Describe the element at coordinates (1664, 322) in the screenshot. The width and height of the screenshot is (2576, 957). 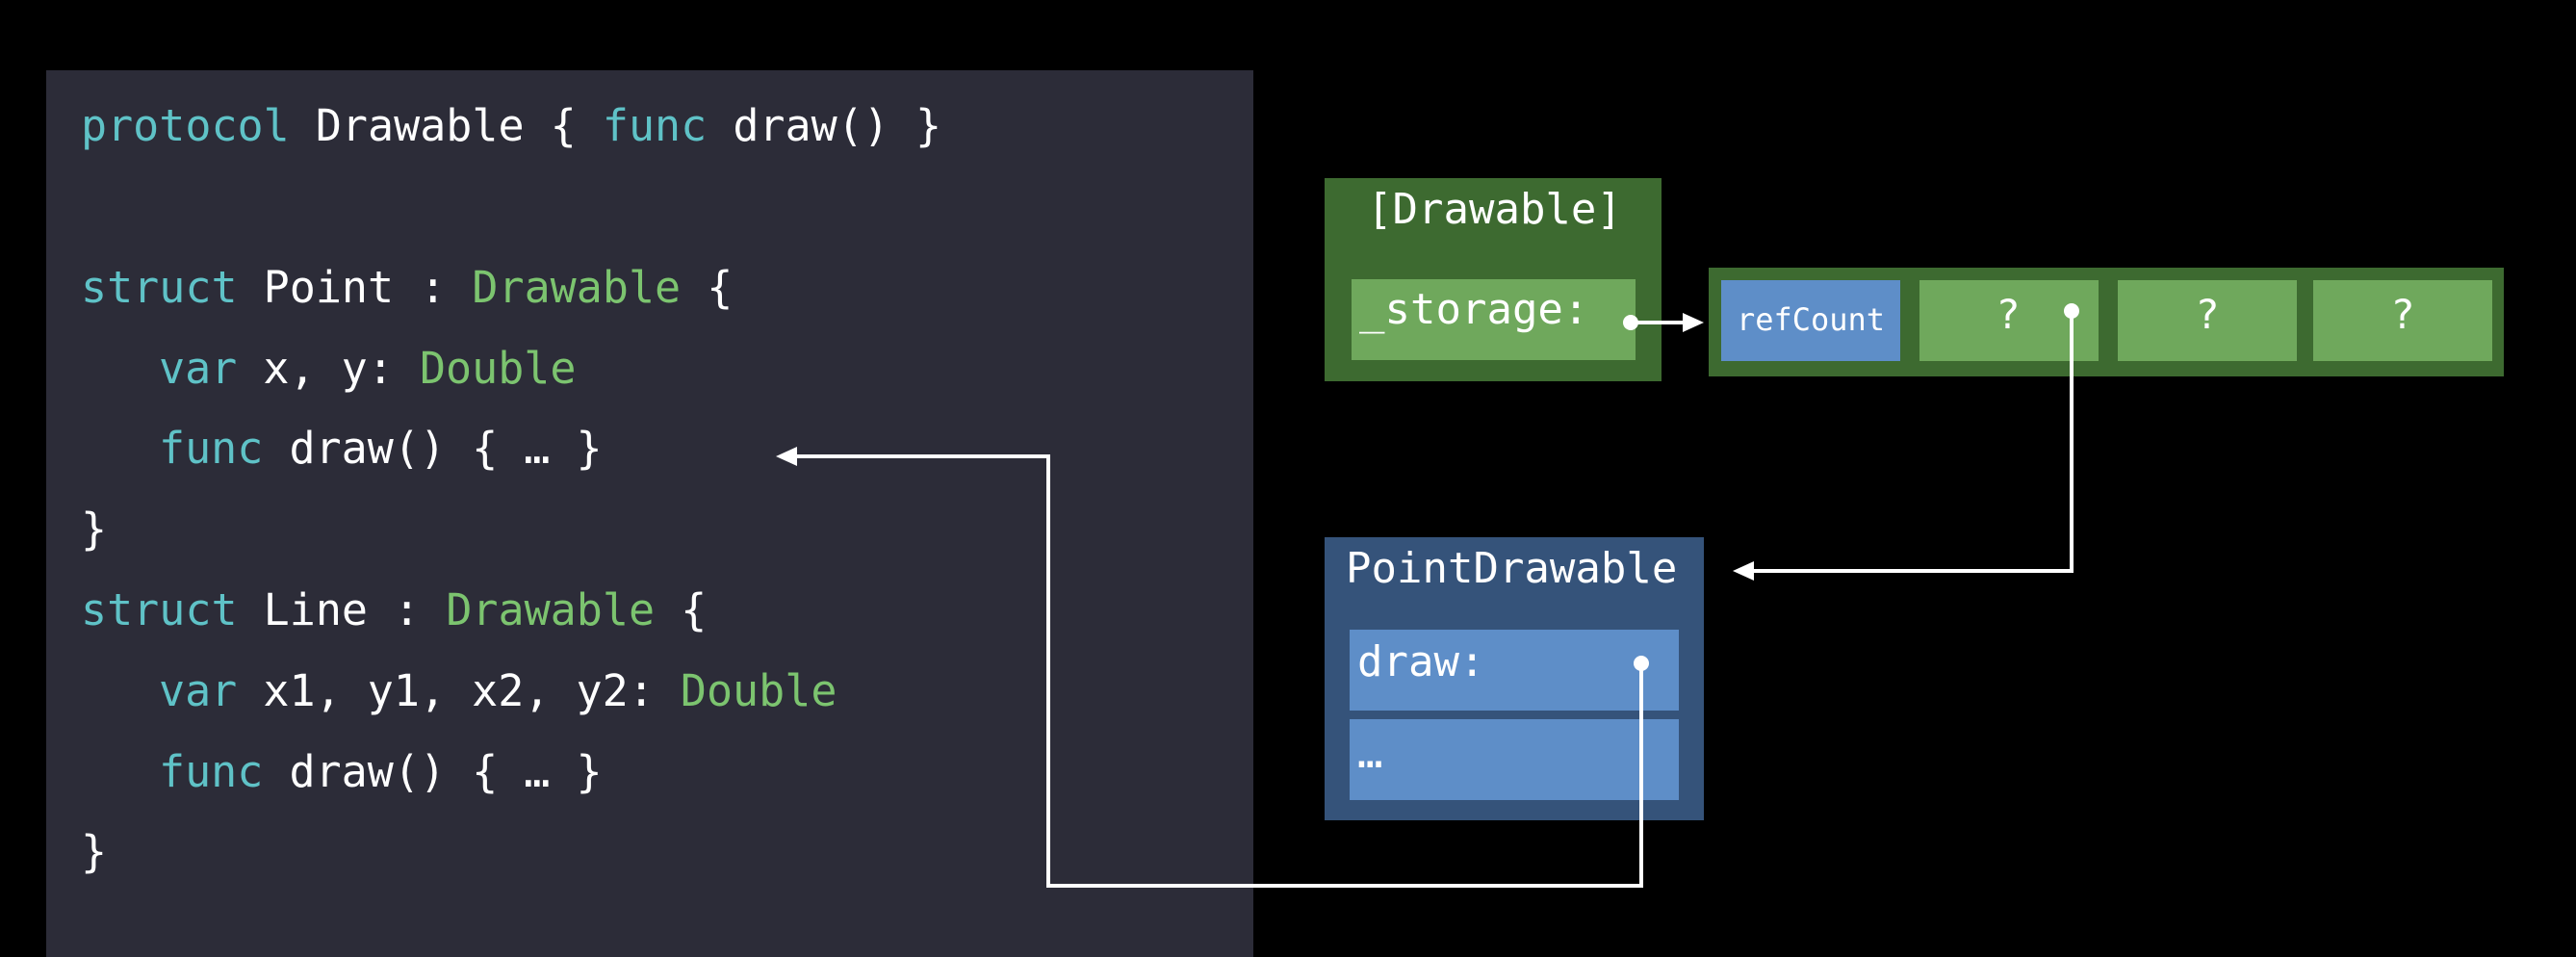
I see `storage-pointer-arrow` at that location.